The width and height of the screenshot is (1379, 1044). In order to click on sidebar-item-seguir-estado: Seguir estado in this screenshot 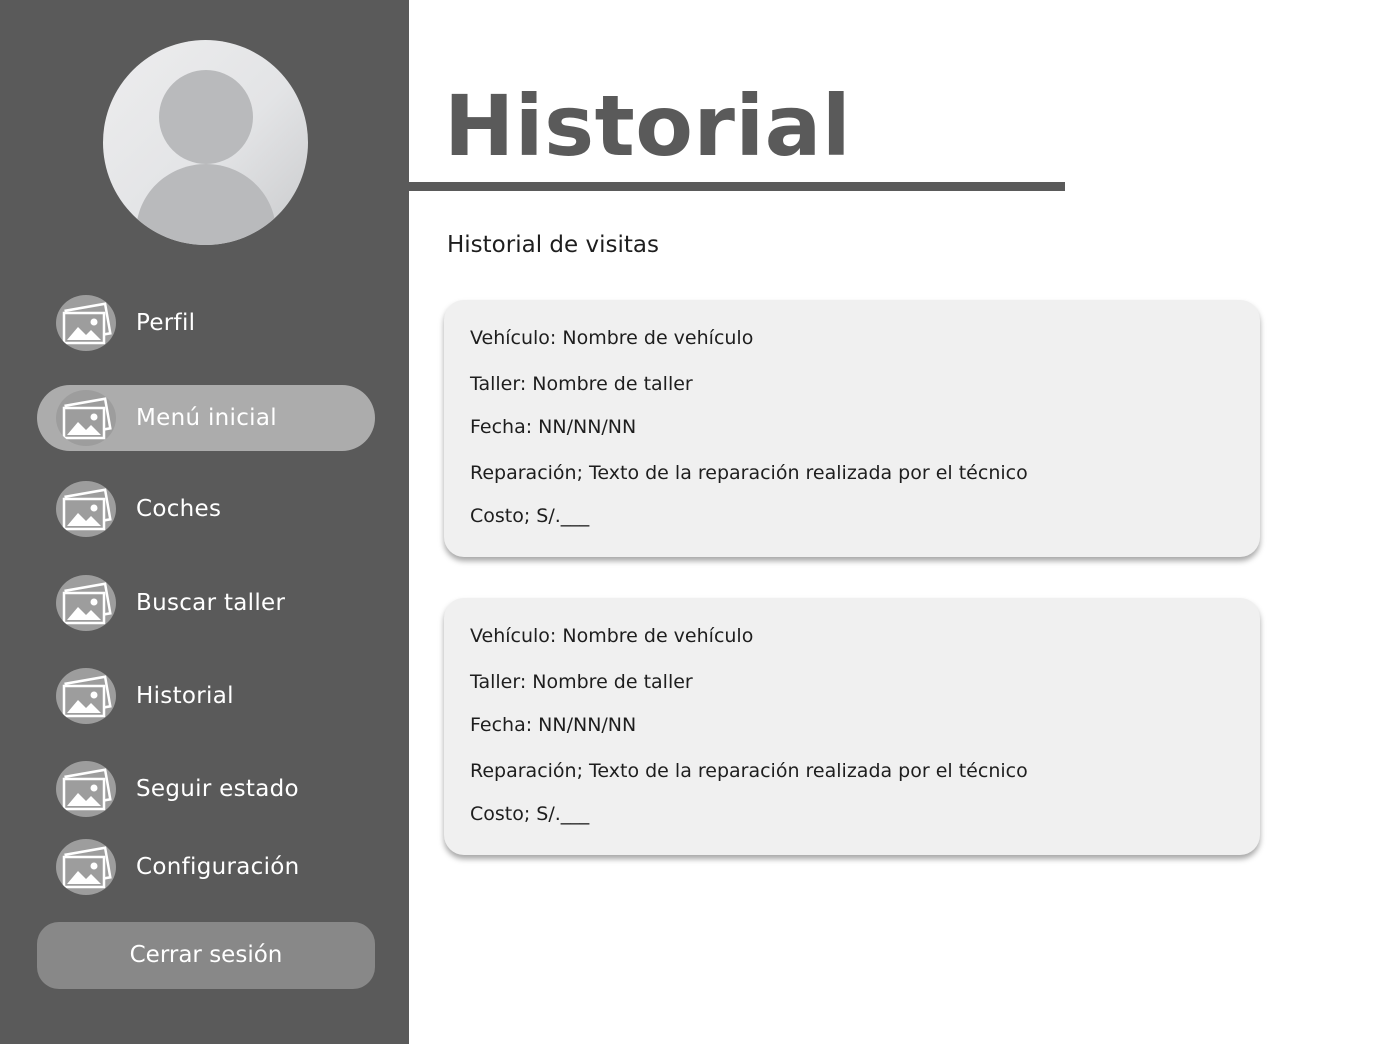, I will do `click(206, 789)`.